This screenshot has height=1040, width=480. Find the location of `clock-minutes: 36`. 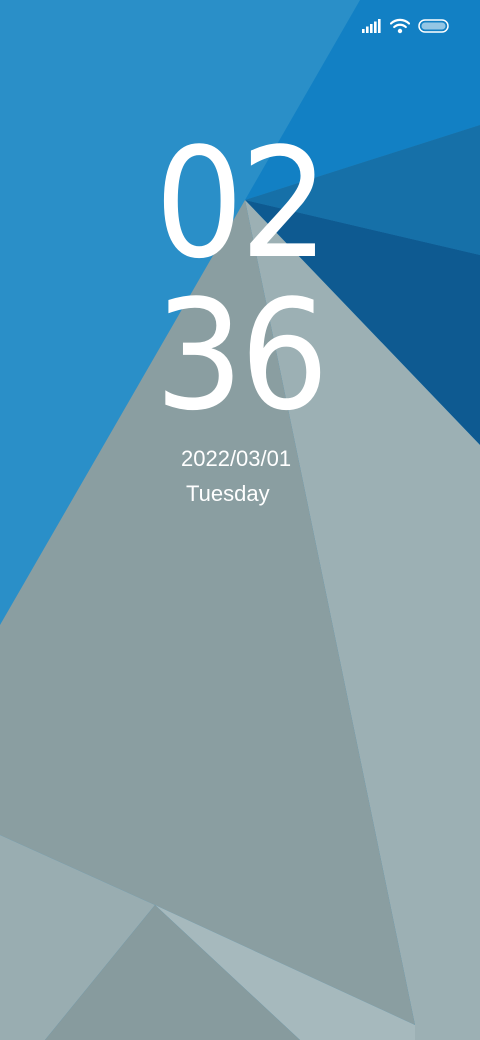

clock-minutes: 36 is located at coordinates (241, 355).